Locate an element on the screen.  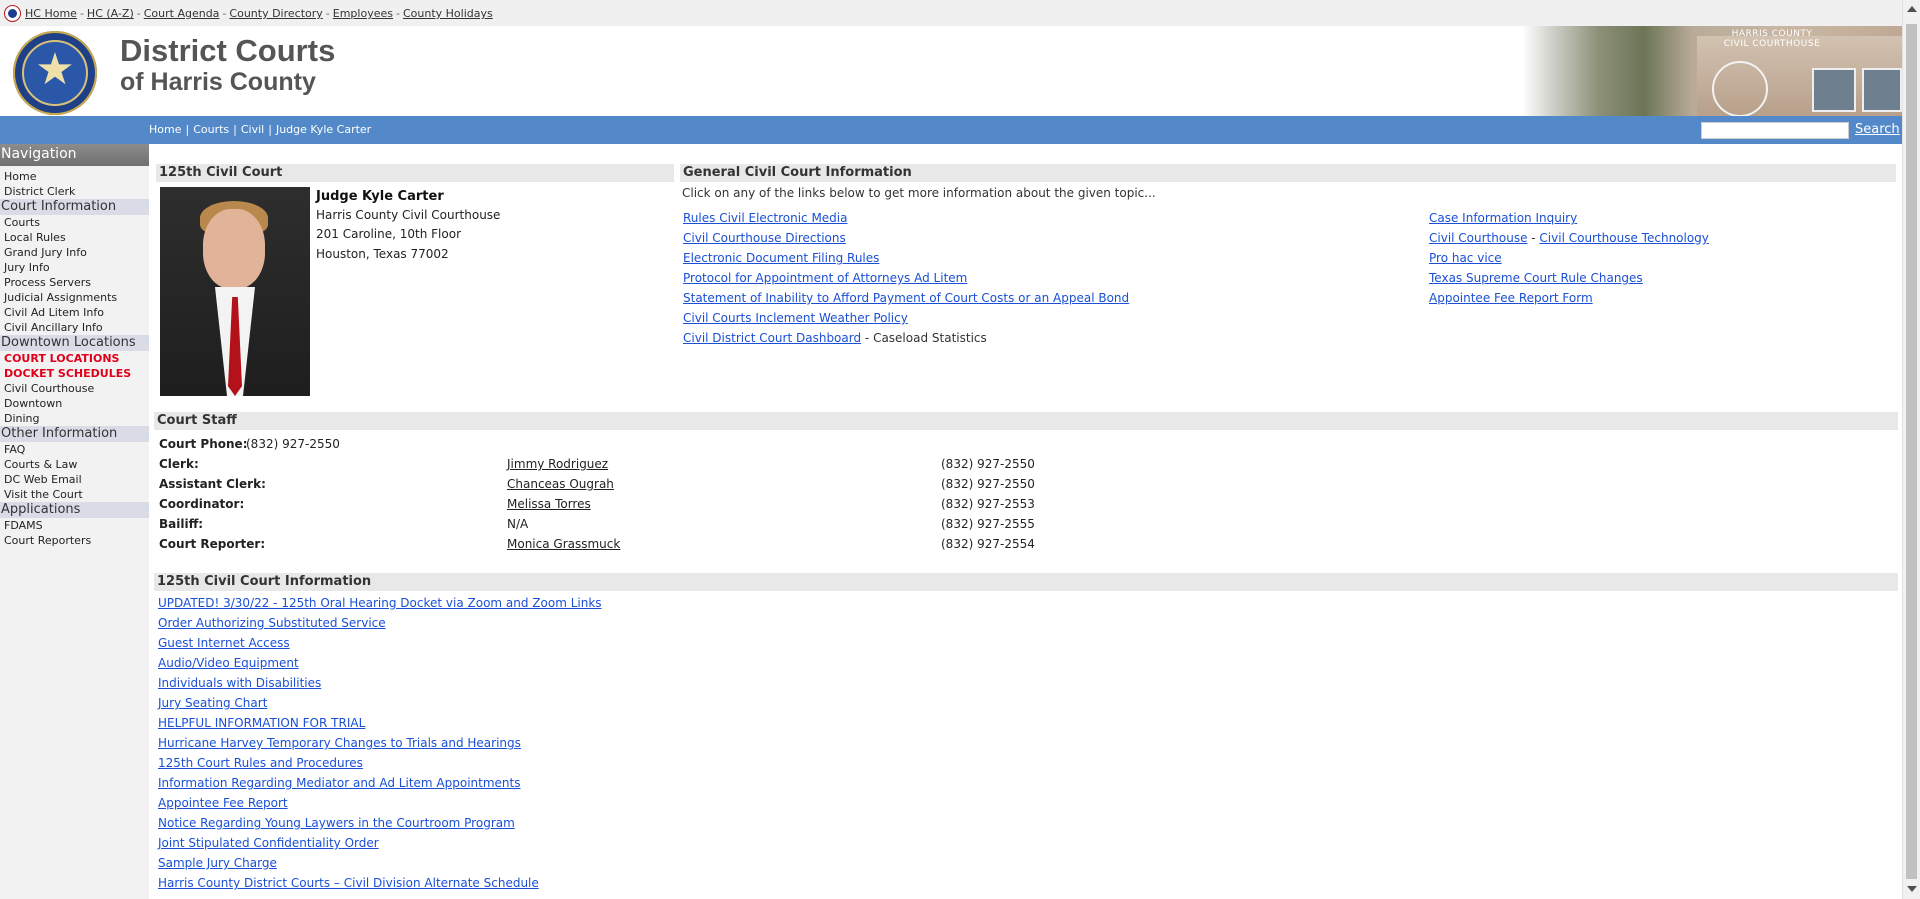
sidebar-item-judicial-assignments: Judicial Assignments is located at coordinates (74, 297).